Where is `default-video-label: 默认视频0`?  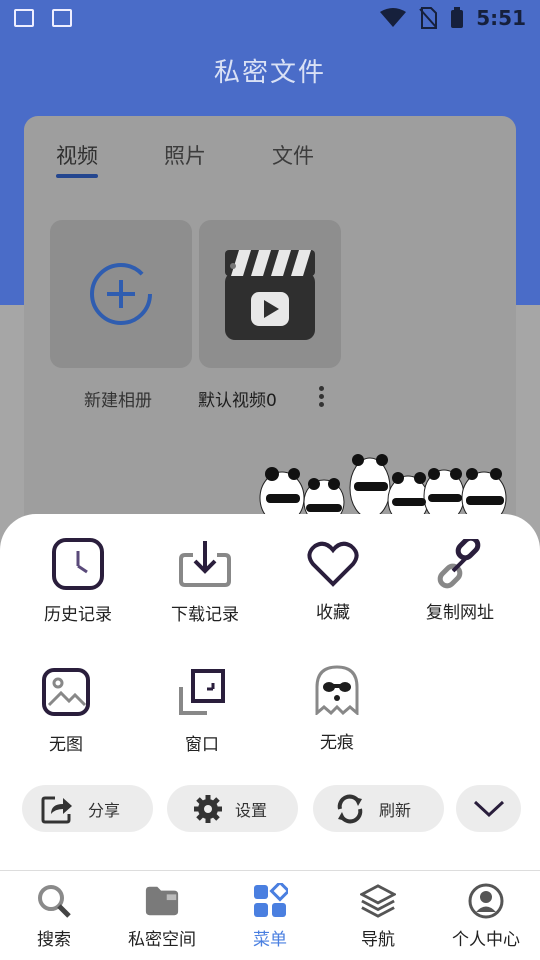 default-video-label: 默认视频0 is located at coordinates (237, 401).